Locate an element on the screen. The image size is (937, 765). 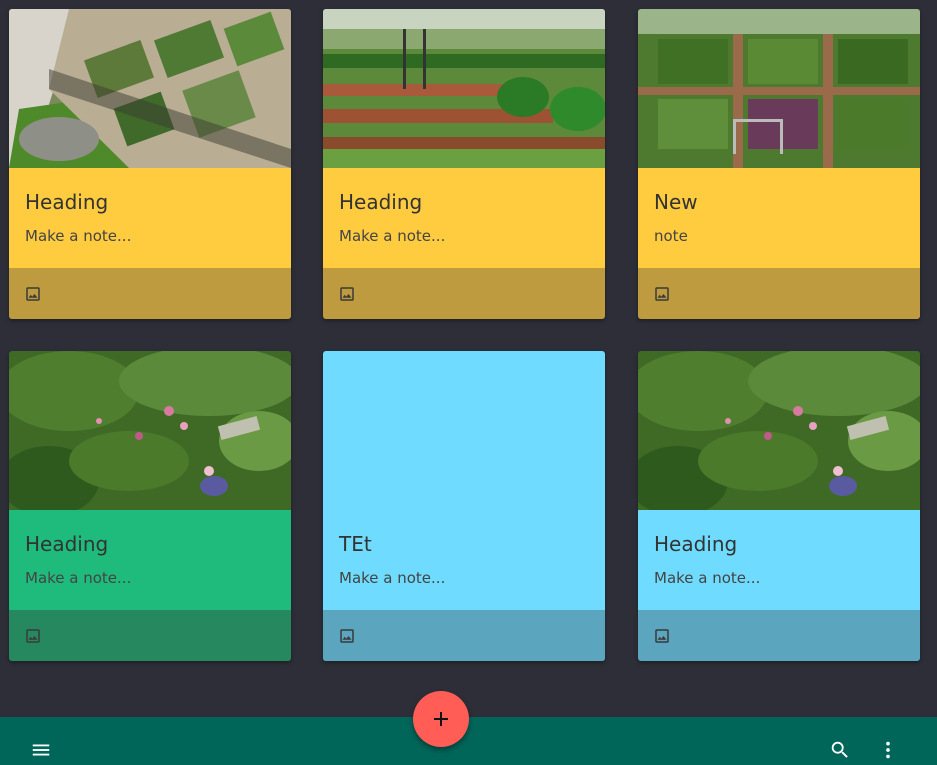
note-card: New note is located at coordinates (779, 164).